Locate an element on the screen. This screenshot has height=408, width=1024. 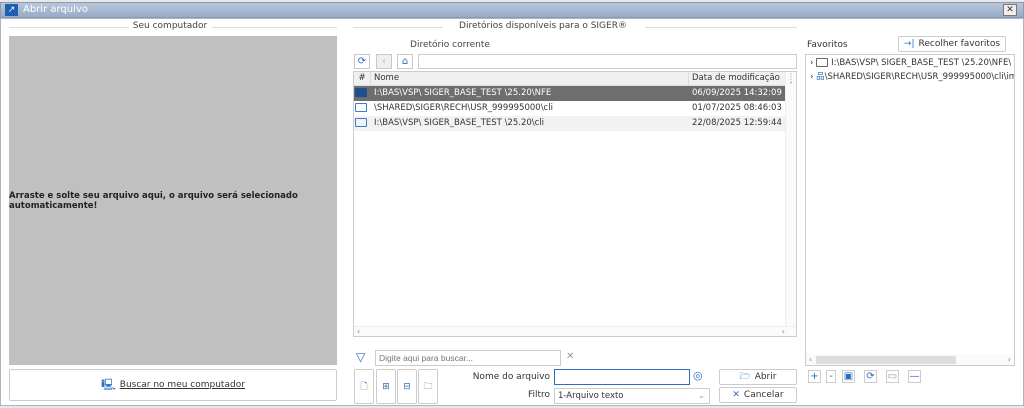
computer-icon: 🖳 is located at coordinates (108, 384).